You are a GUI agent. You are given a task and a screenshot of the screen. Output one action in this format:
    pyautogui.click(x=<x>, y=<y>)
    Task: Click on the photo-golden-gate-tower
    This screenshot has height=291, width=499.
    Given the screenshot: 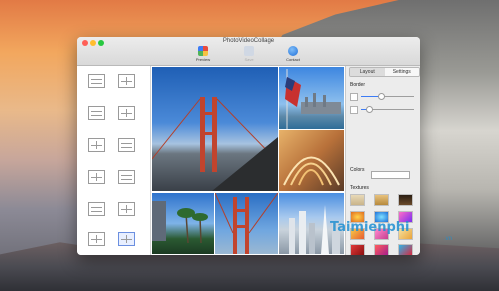 What is the action you would take?
    pyautogui.click(x=215, y=129)
    